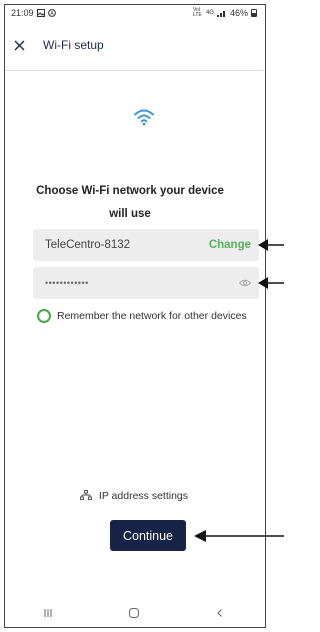 This screenshot has height=632, width=320. I want to click on android-nav-bar, so click(134, 613).